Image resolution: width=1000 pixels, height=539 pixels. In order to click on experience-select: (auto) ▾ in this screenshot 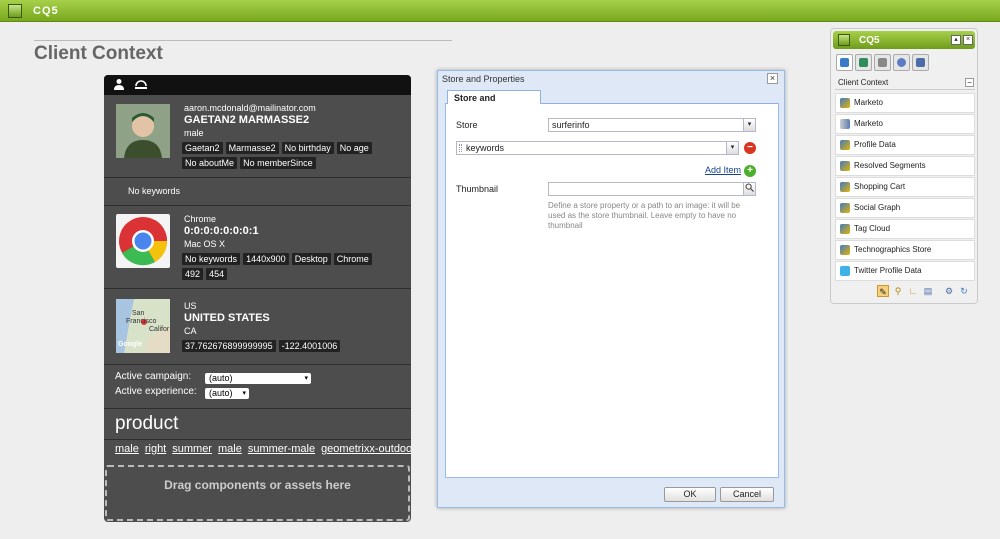, I will do `click(227, 393)`.